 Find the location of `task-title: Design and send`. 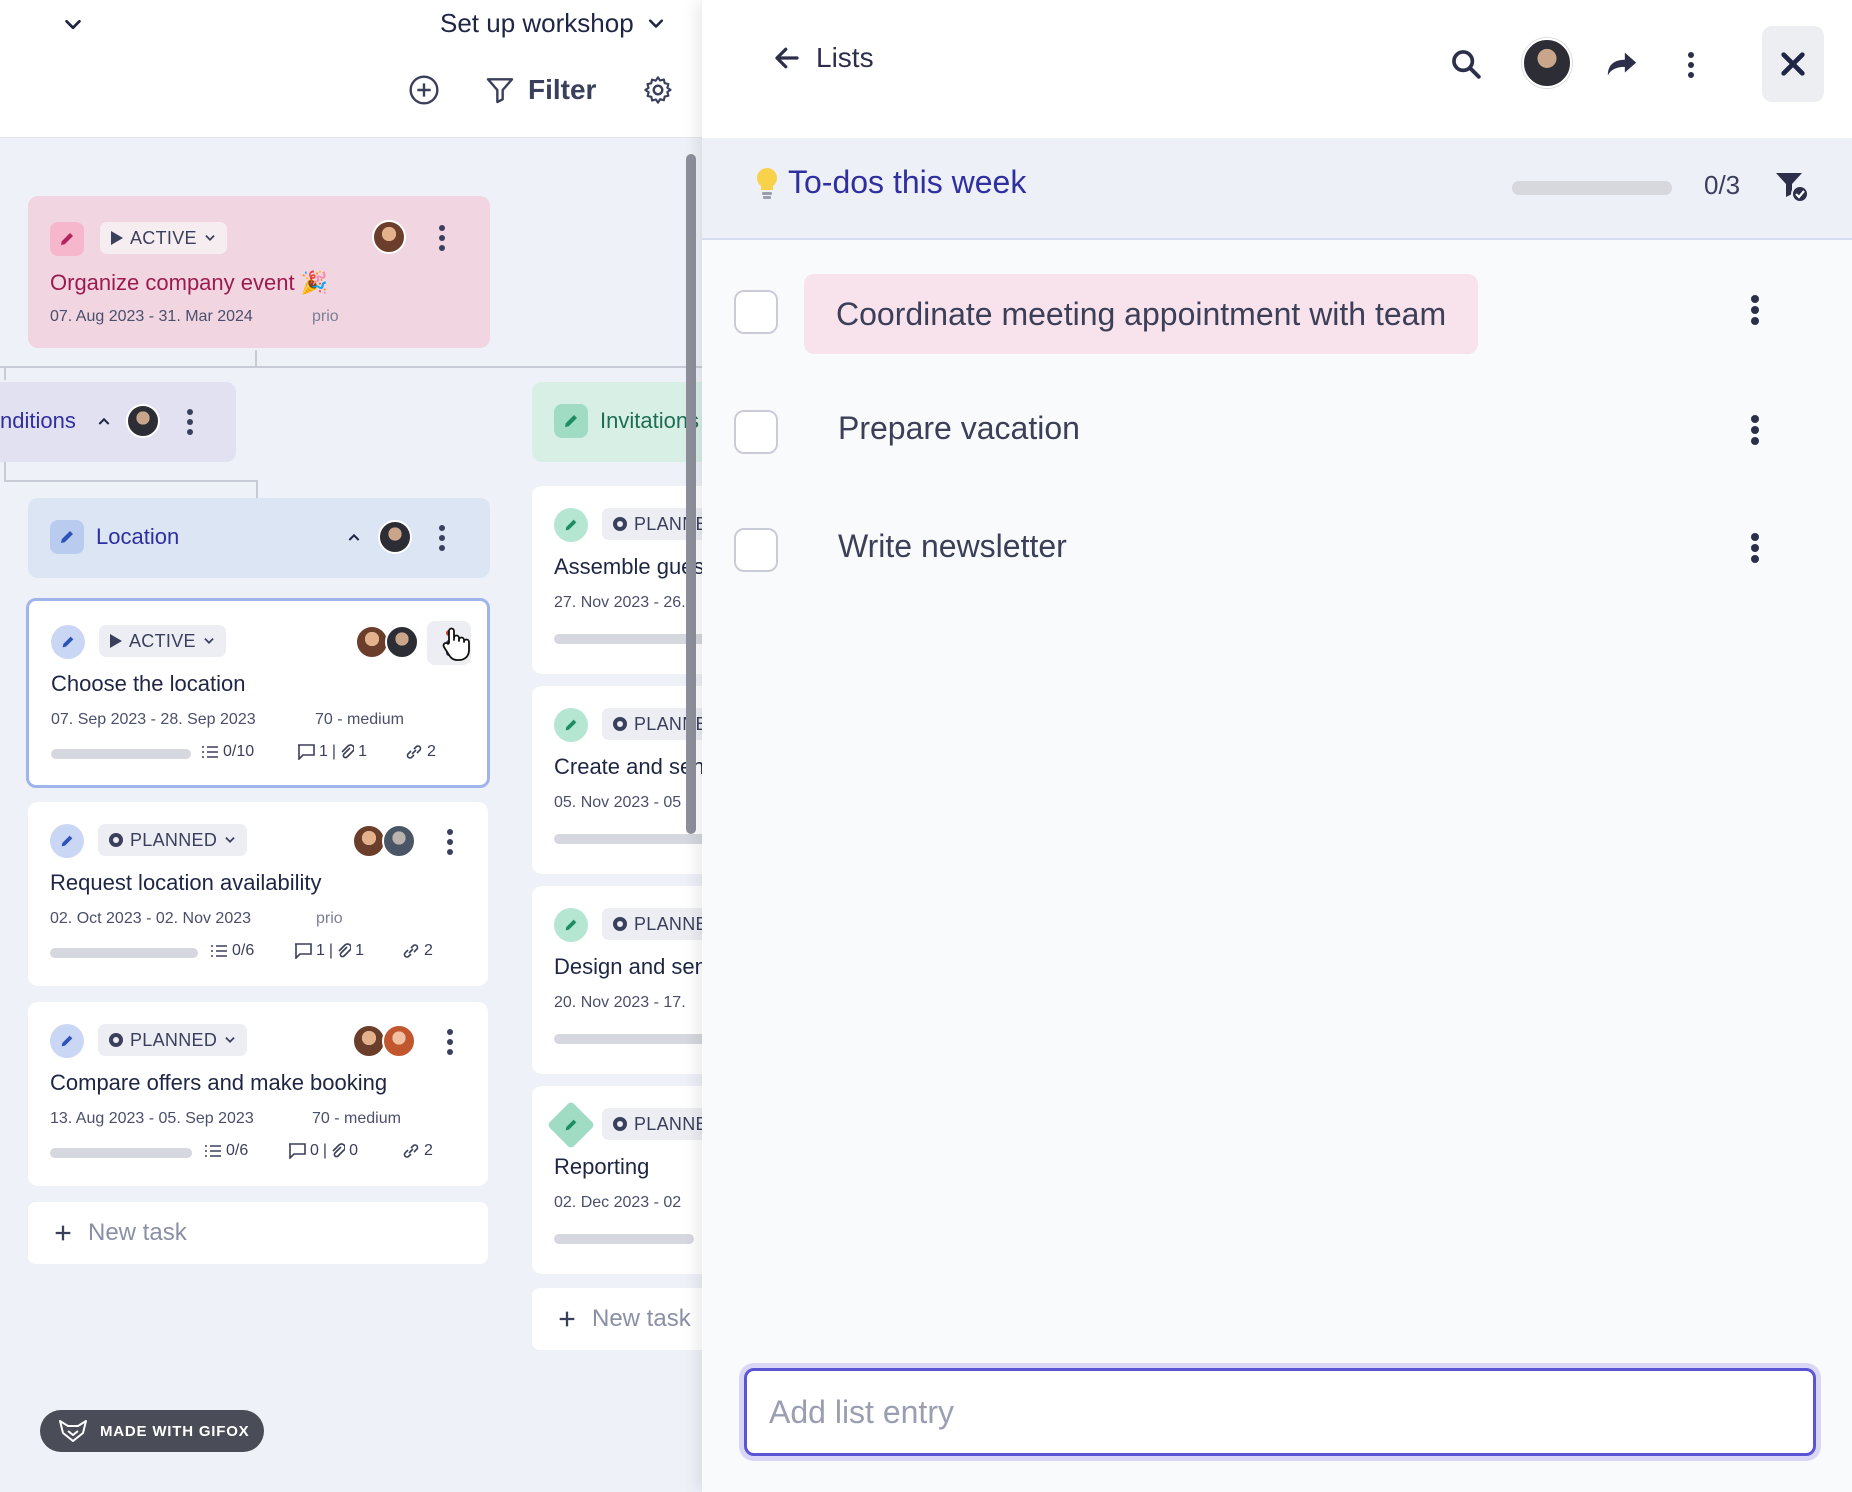

task-title: Design and send is located at coordinates (628, 967).